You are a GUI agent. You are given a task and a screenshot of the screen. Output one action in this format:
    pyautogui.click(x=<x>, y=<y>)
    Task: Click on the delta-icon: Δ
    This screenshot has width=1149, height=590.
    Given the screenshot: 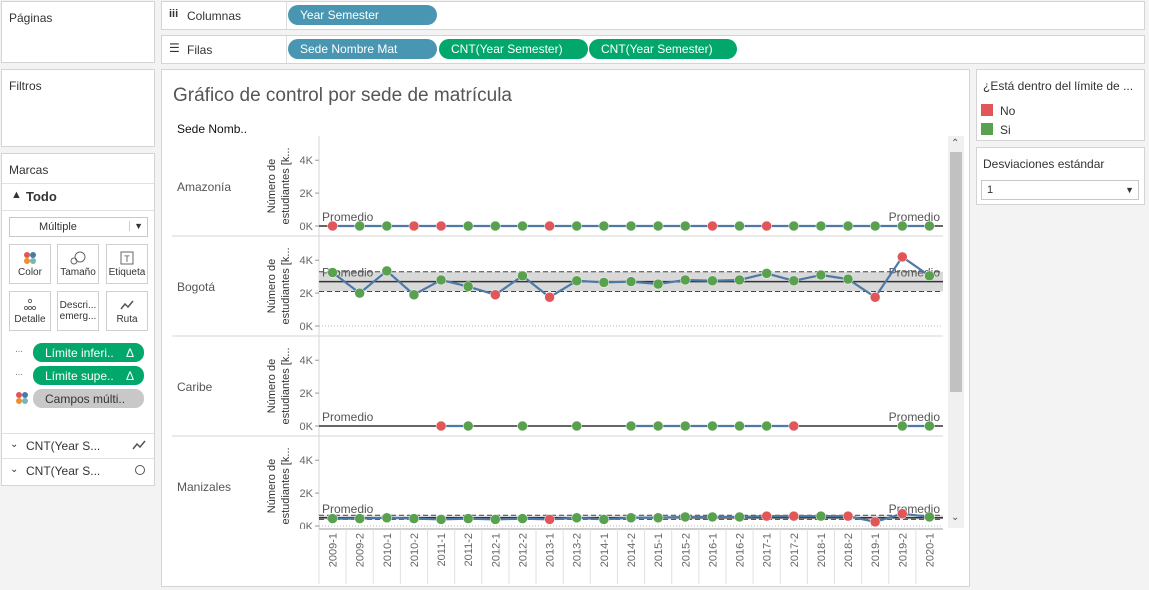 What is the action you would take?
    pyautogui.click(x=129, y=376)
    